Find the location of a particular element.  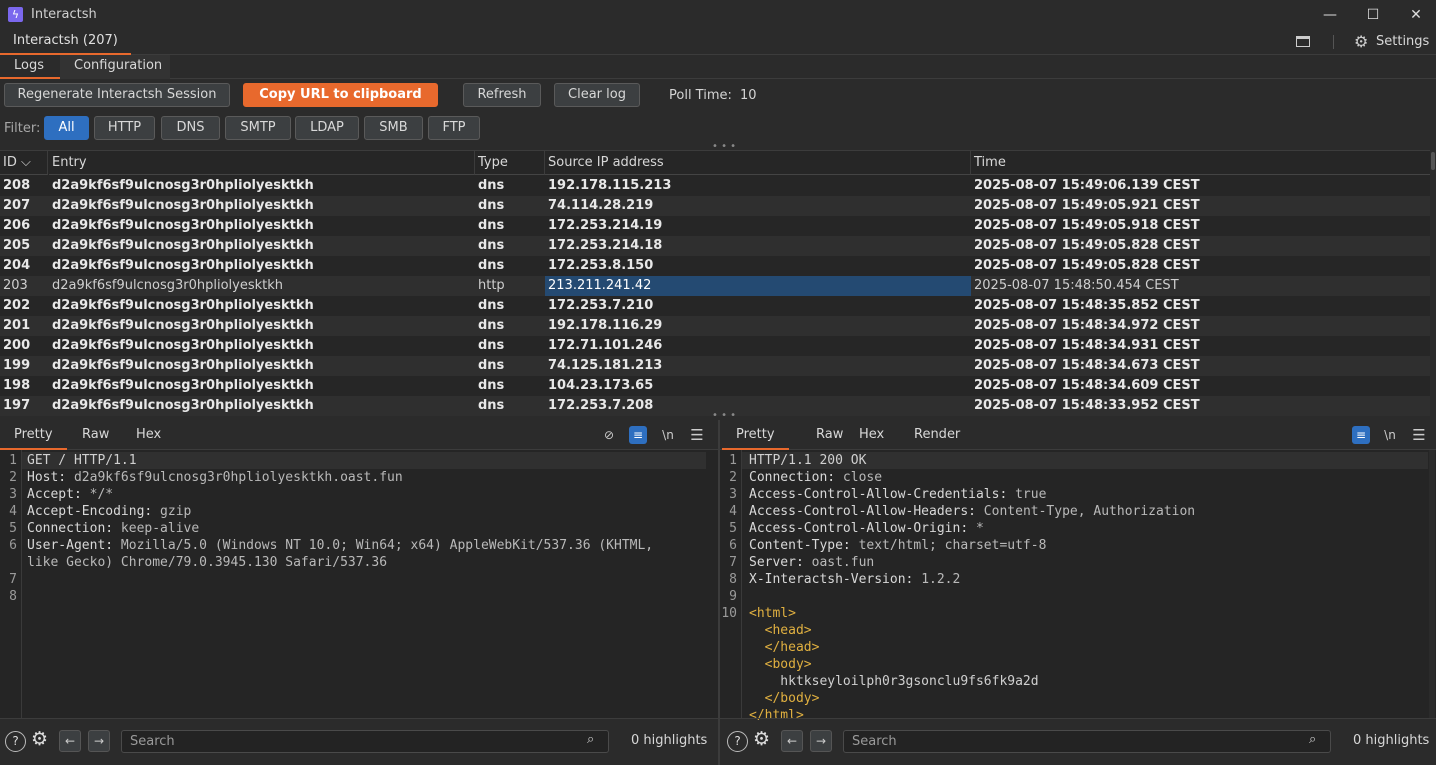

response-search-input: Search is located at coordinates (1087, 741).